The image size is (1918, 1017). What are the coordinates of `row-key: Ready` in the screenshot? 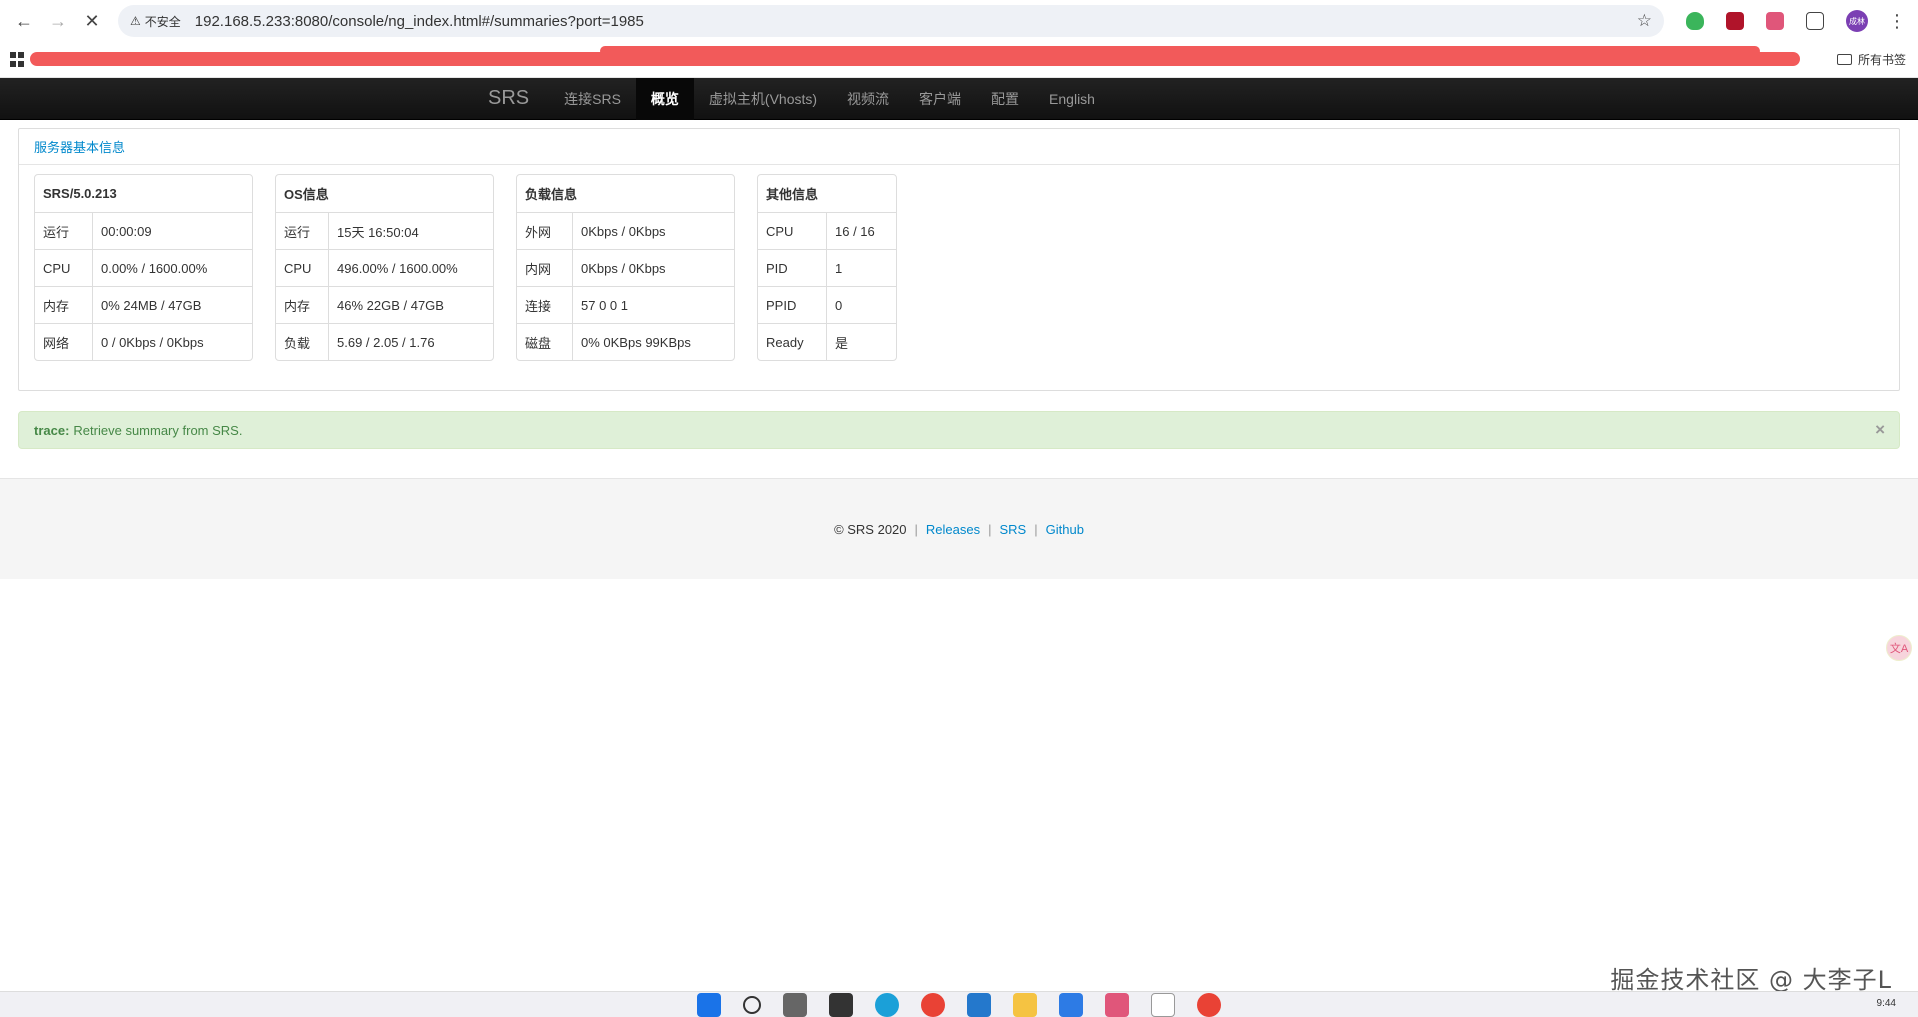 It's located at (792, 341).